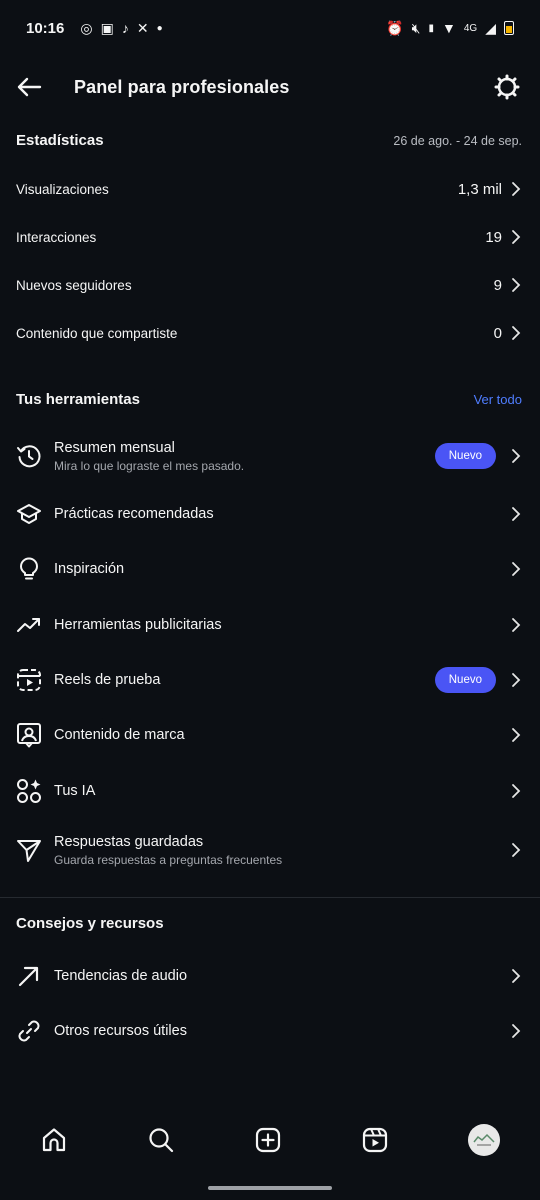 This screenshot has height=1200, width=540. I want to click on settings-button, so click(507, 87).